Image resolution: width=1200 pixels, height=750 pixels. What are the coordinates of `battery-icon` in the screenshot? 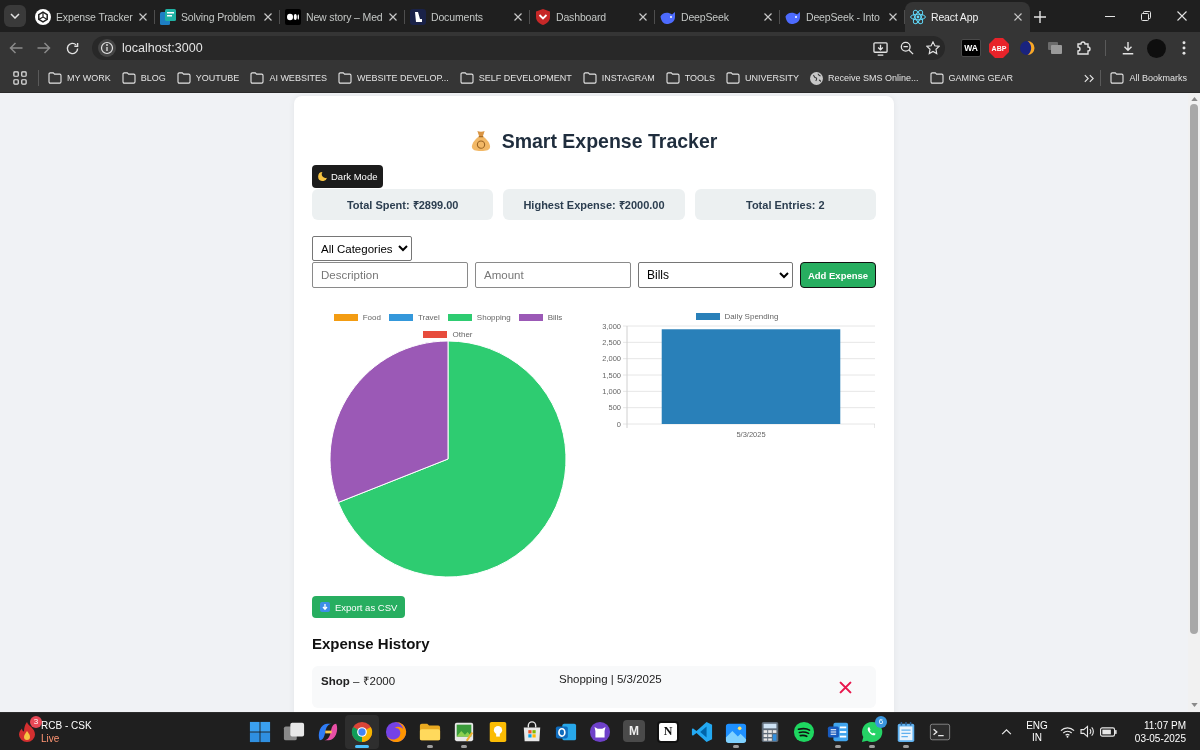 It's located at (1108, 731).